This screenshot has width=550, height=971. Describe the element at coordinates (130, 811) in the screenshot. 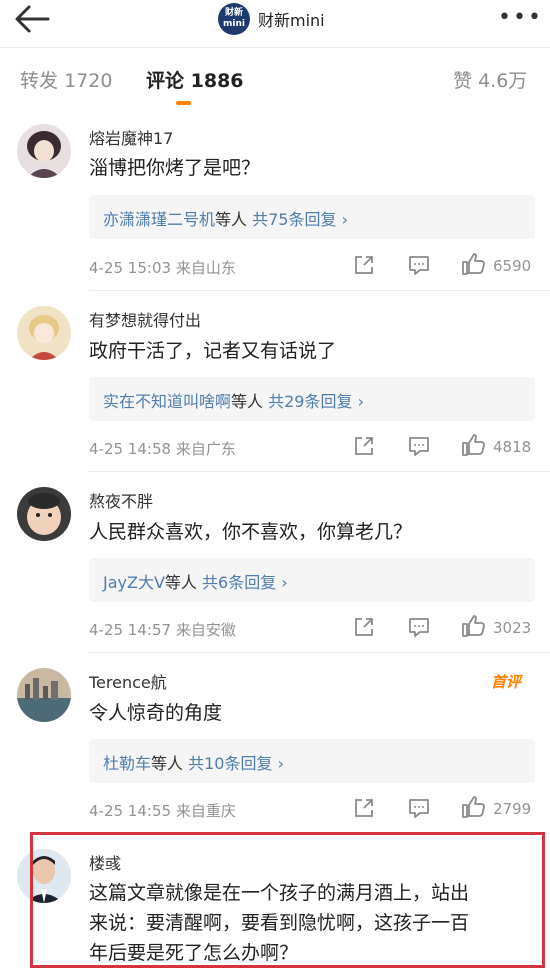

I see `comment-time: 4-25 14:55` at that location.